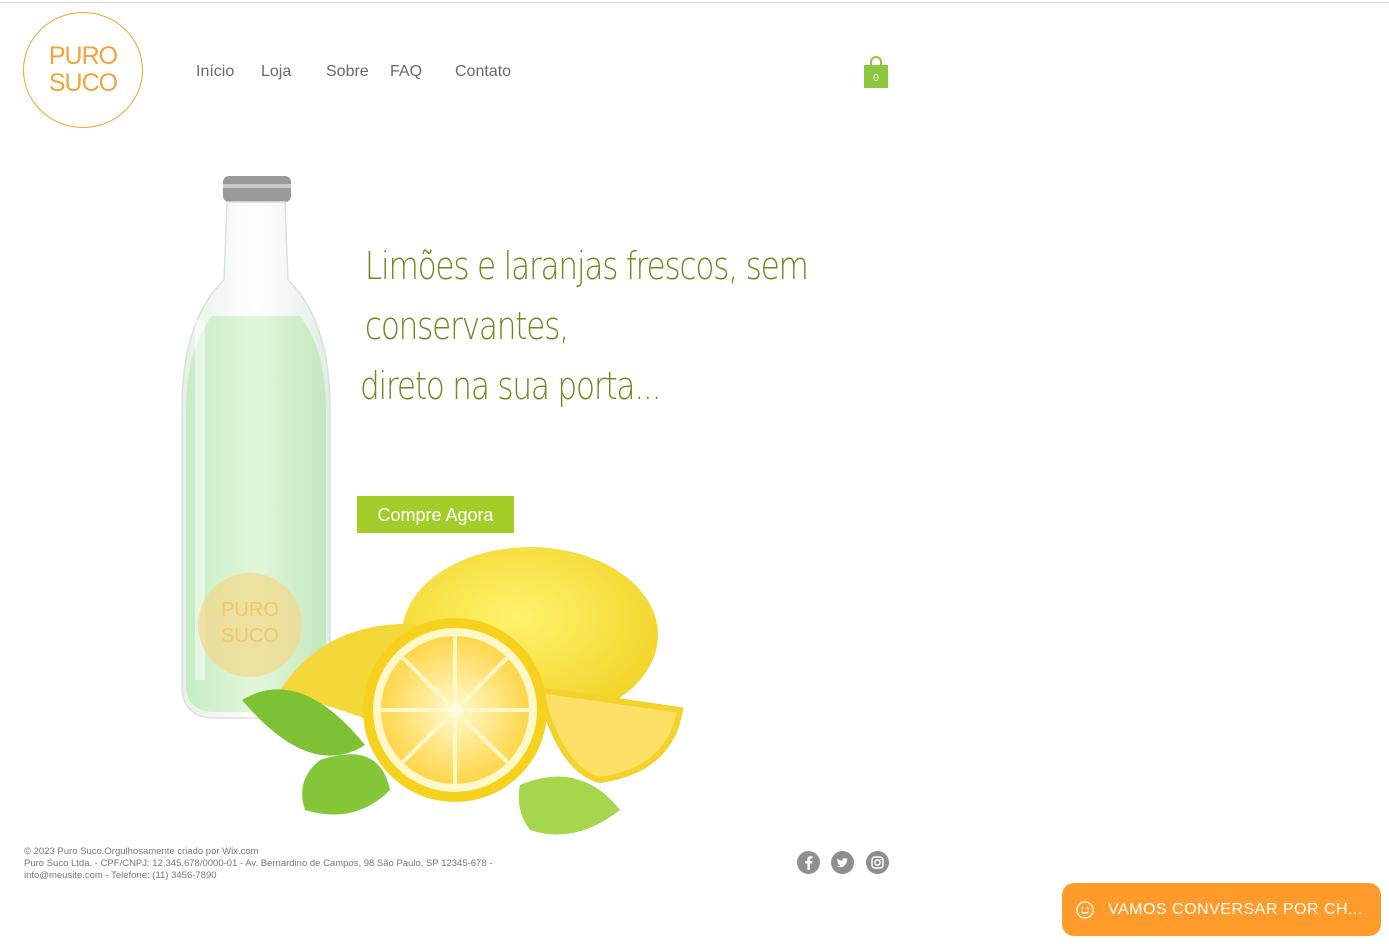 The height and width of the screenshot is (944, 1389). I want to click on top-divider, so click(694, 2).